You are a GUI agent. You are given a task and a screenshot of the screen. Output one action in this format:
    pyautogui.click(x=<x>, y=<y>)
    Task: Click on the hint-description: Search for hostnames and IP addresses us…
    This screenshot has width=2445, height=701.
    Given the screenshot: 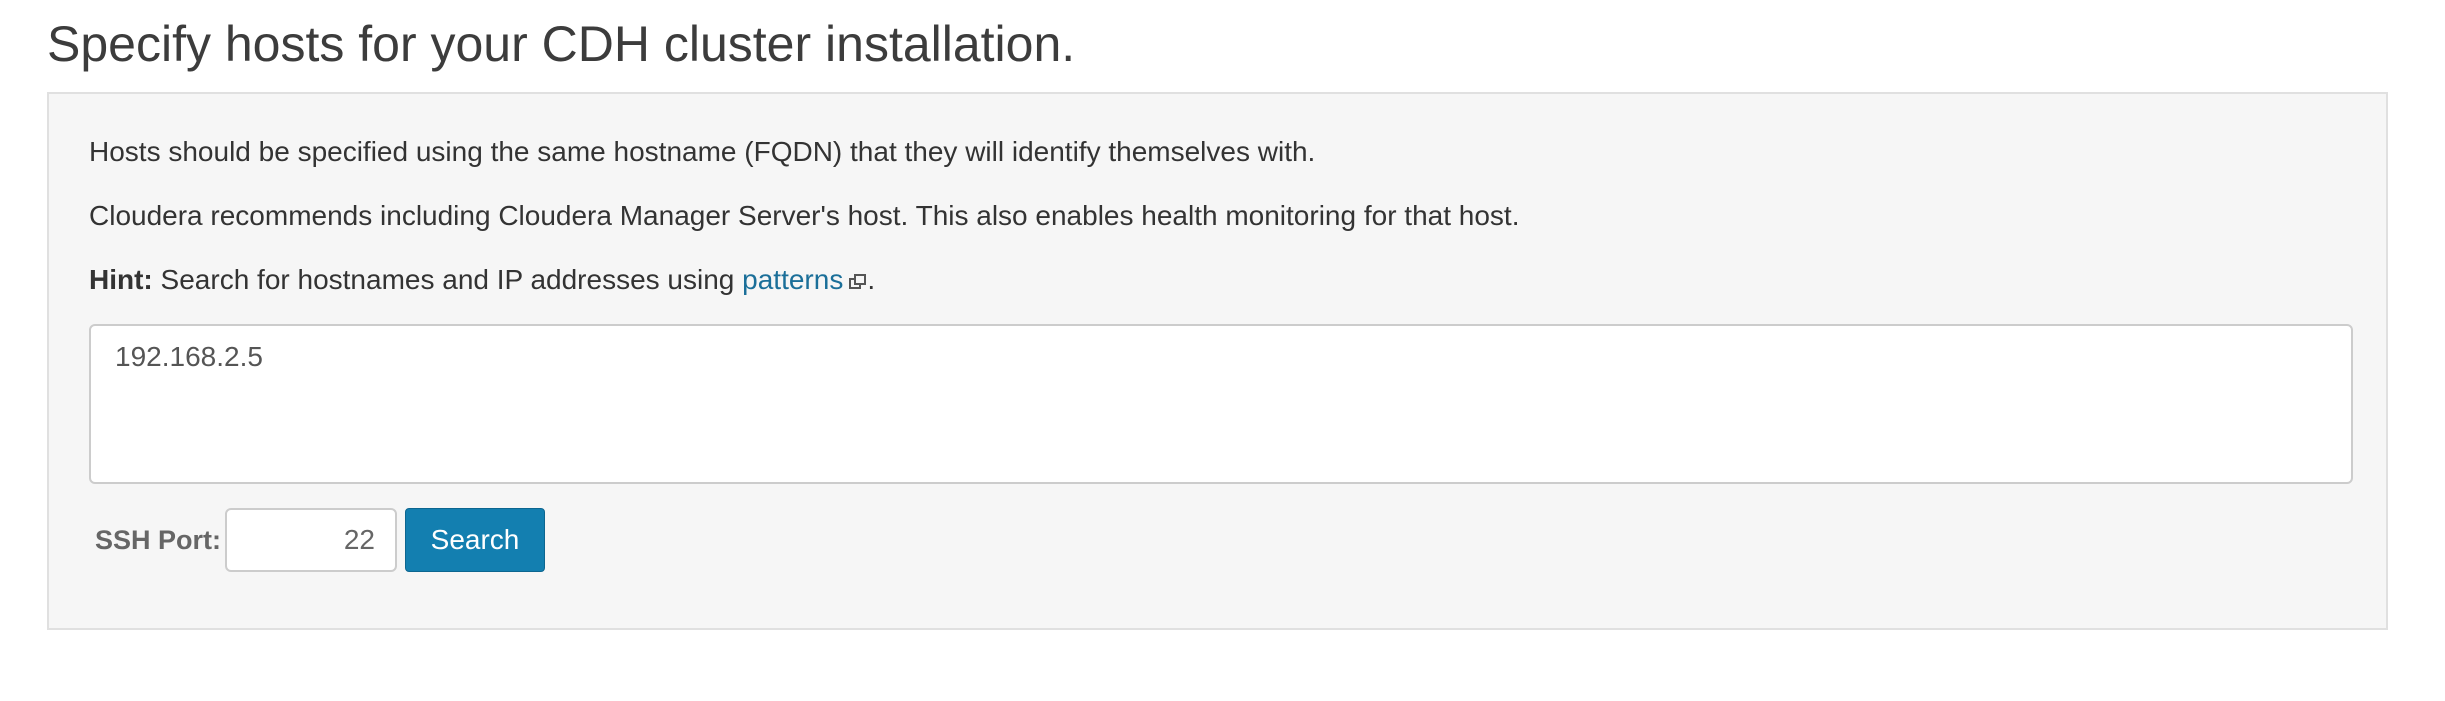 What is the action you would take?
    pyautogui.click(x=447, y=279)
    